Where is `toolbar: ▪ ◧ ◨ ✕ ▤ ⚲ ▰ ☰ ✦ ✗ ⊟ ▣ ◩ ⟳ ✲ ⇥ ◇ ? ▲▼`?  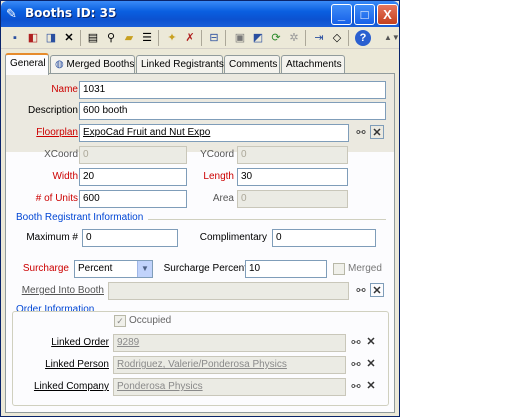
toolbar: ▪ ◧ ◨ ✕ ▤ ⚲ ▰ ☰ ✦ ✗ ⊟ ▣ ◩ ⟳ ✲ ⇥ ◇ ? ▲▼ is located at coordinates (200, 38).